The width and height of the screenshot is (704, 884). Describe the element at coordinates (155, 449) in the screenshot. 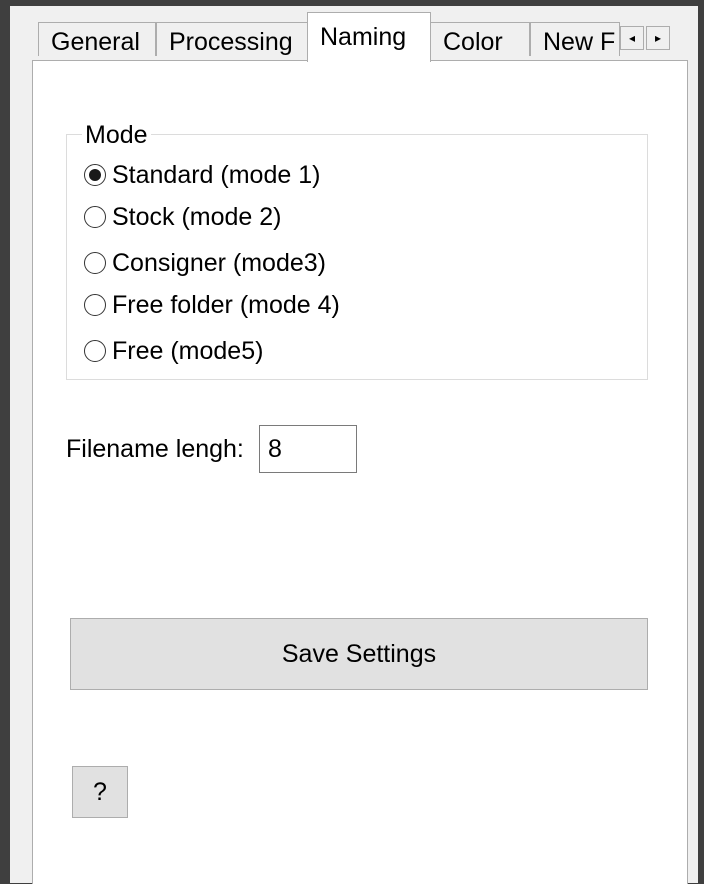

I see `filename-length-label: Filename lengh:` at that location.